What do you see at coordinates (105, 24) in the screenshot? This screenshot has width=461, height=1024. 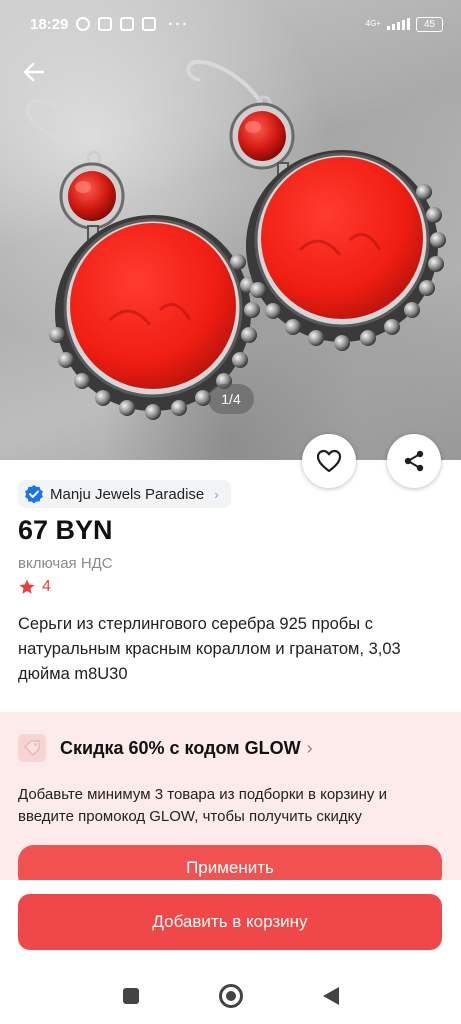 I see `app-notification-icon` at bounding box center [105, 24].